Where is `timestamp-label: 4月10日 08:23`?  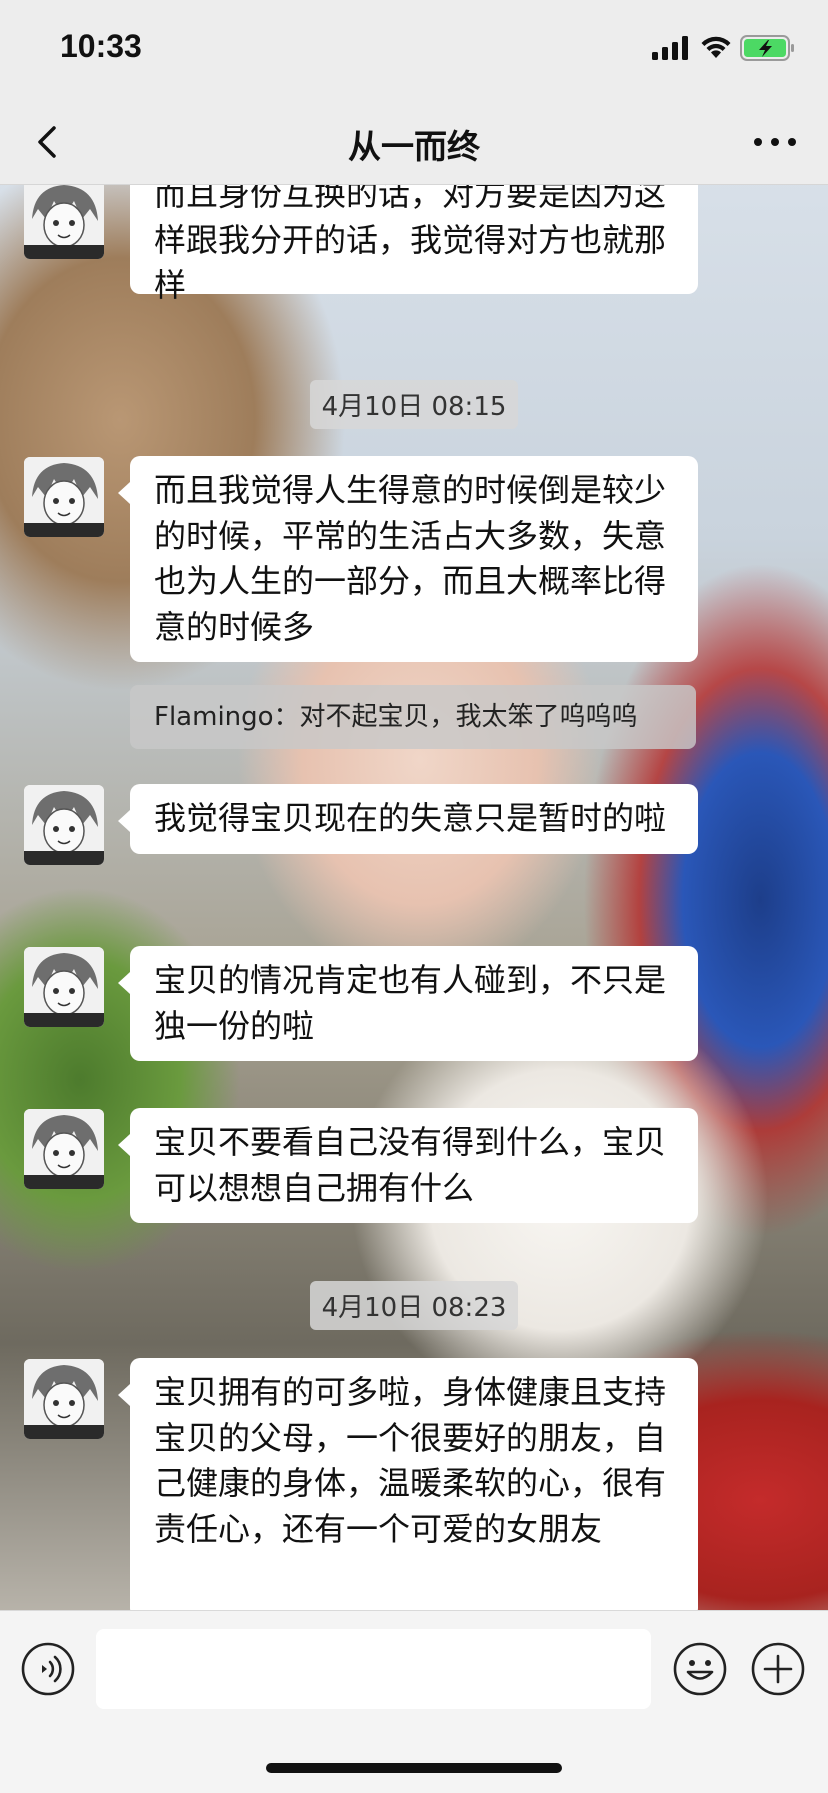
timestamp-label: 4月10日 08:23 is located at coordinates (414, 1305).